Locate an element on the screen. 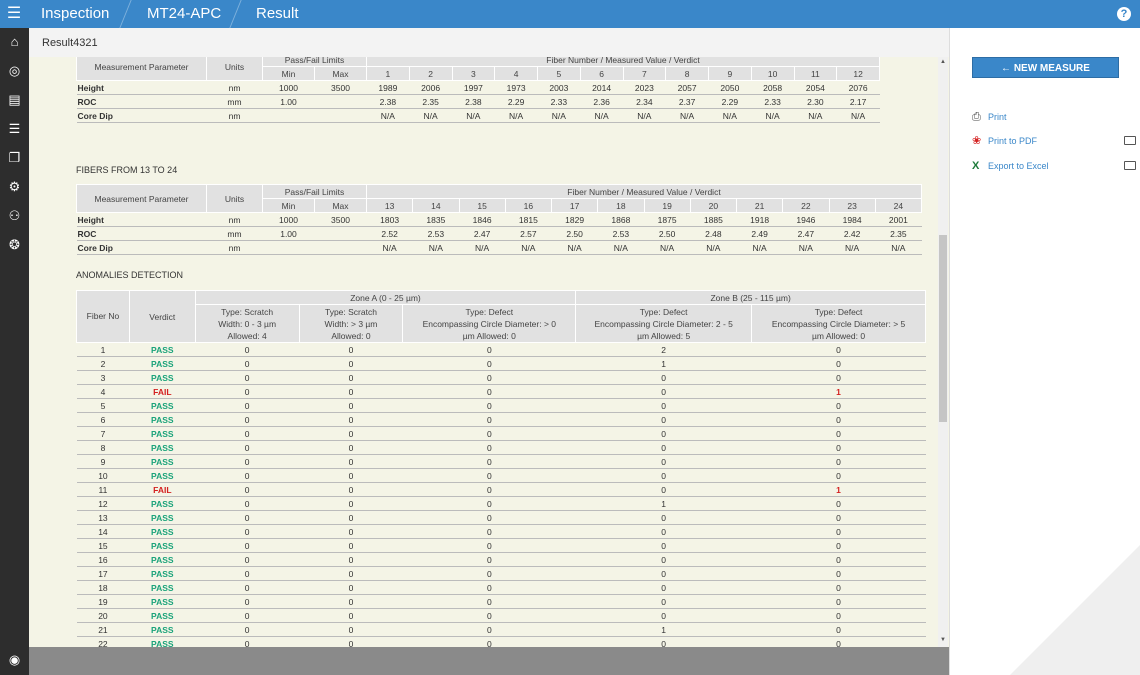 The width and height of the screenshot is (1140, 675). fiber-number: 3 is located at coordinates (103, 377).